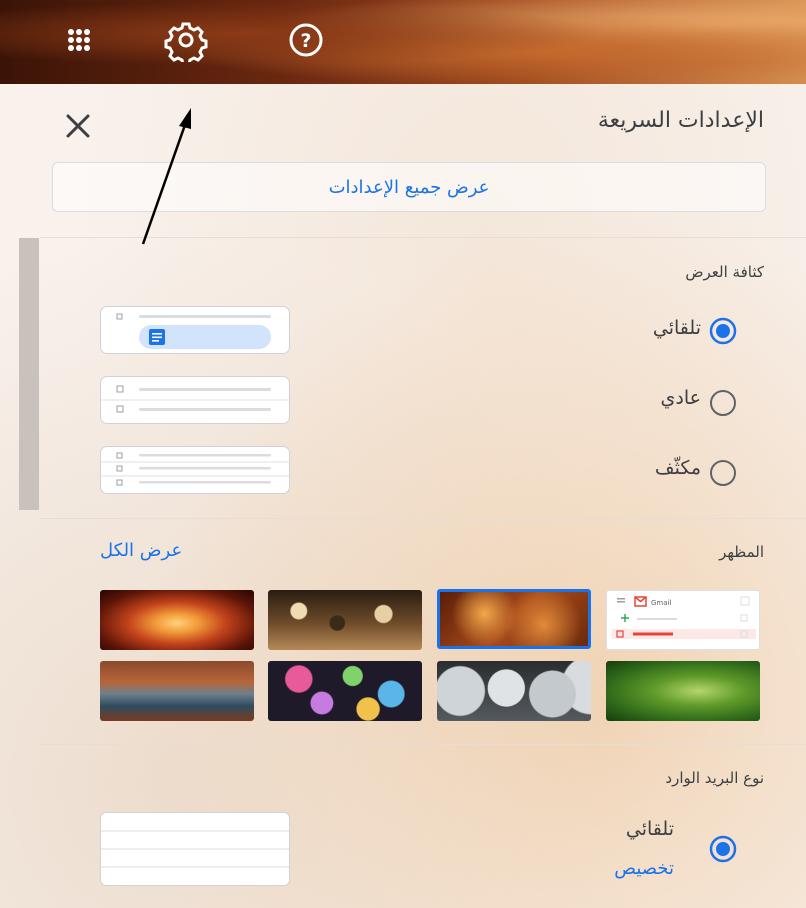  What do you see at coordinates (723, 403) in the screenshot?
I see `density-comfortable-radio` at bounding box center [723, 403].